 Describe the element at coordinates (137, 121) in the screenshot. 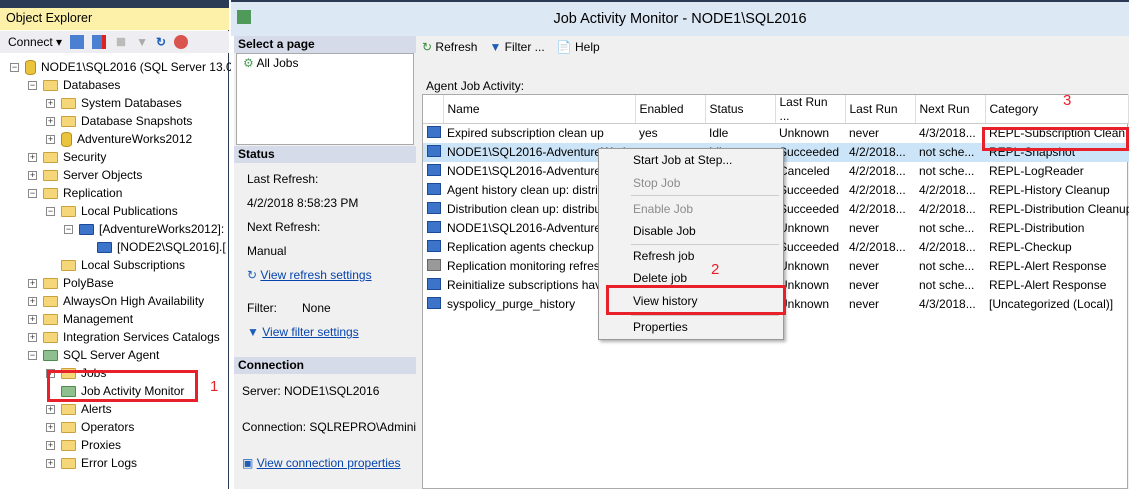

I see `tree-node-label: Database Snapshots` at that location.